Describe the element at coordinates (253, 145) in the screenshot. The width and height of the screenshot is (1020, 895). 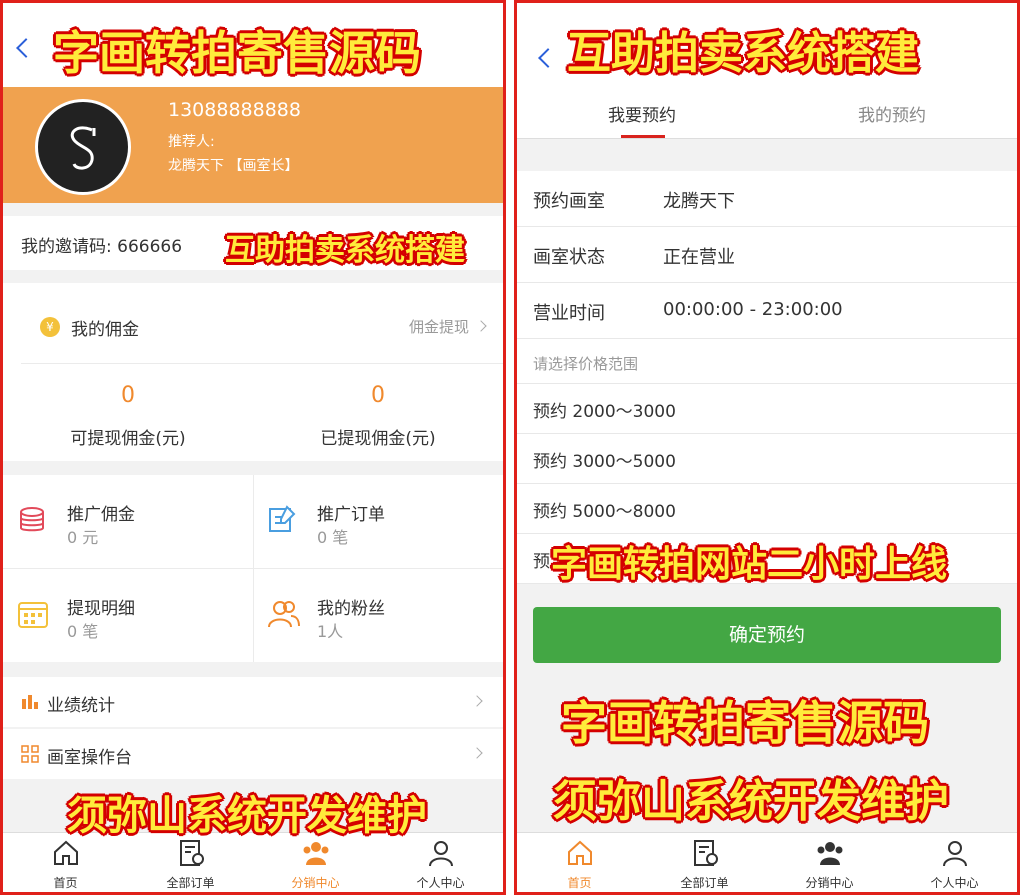
I see `profile-header: 13088888888 推荐人: 龙腾天下 【画室长】` at that location.